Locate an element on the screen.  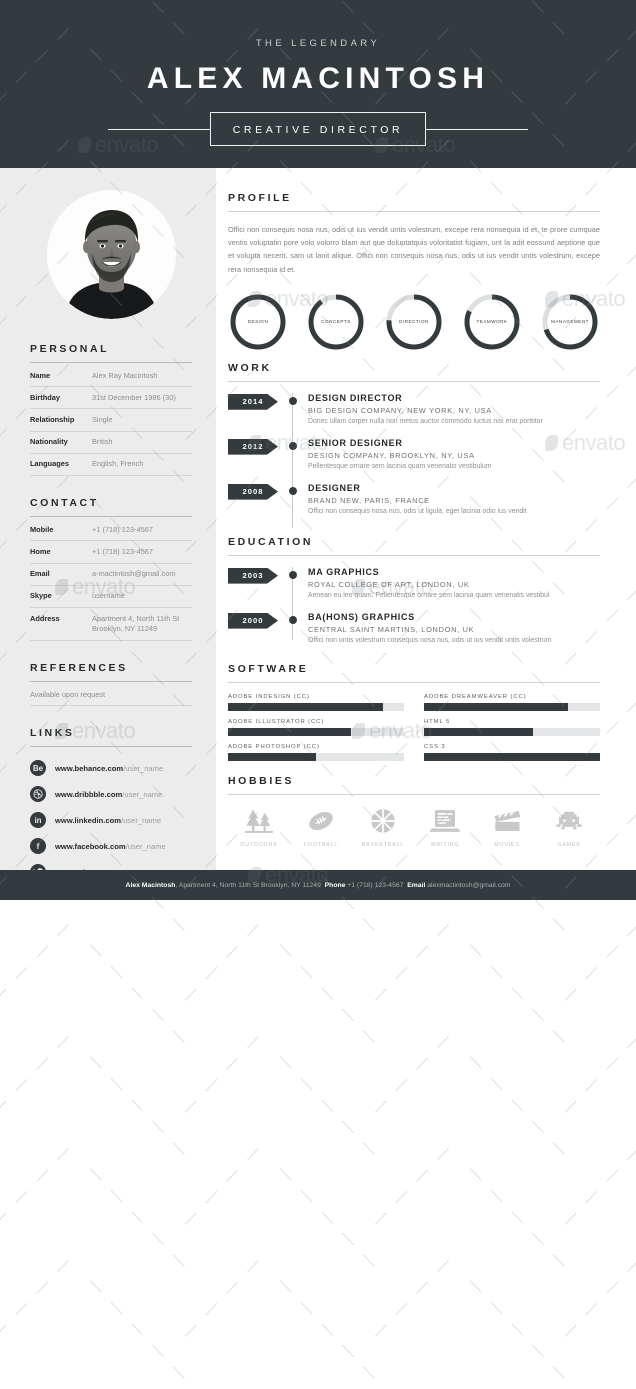
row-key: Languages is located at coordinates (50, 464).